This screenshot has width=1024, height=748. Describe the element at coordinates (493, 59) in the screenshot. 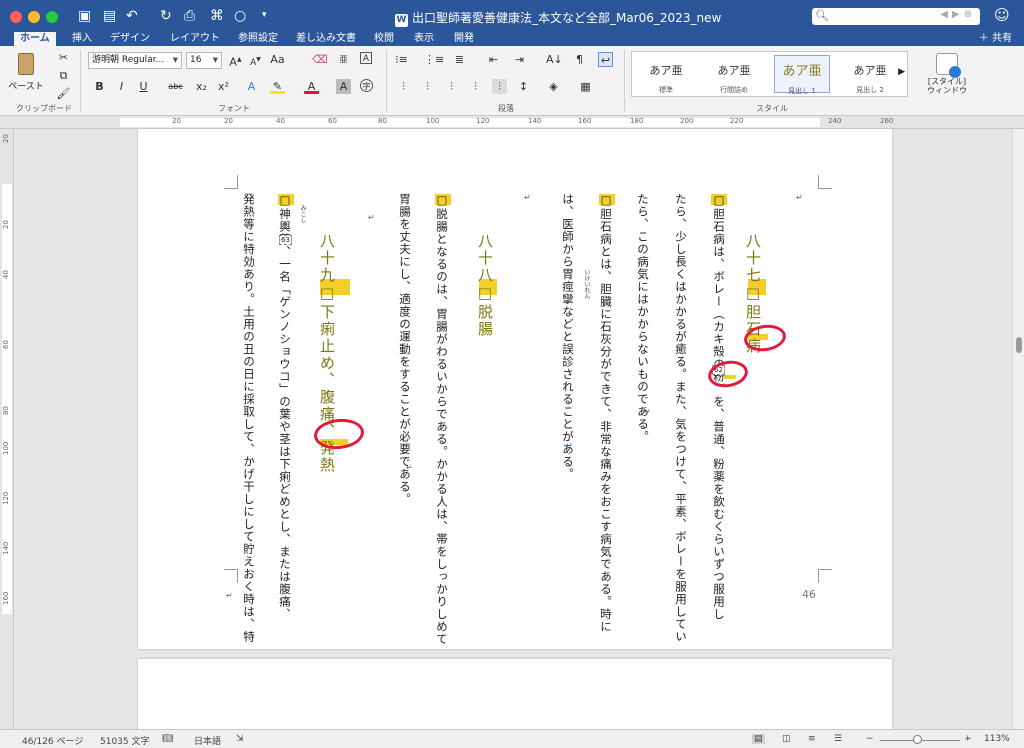

I see `decrease-indent-icon: ⇤` at that location.